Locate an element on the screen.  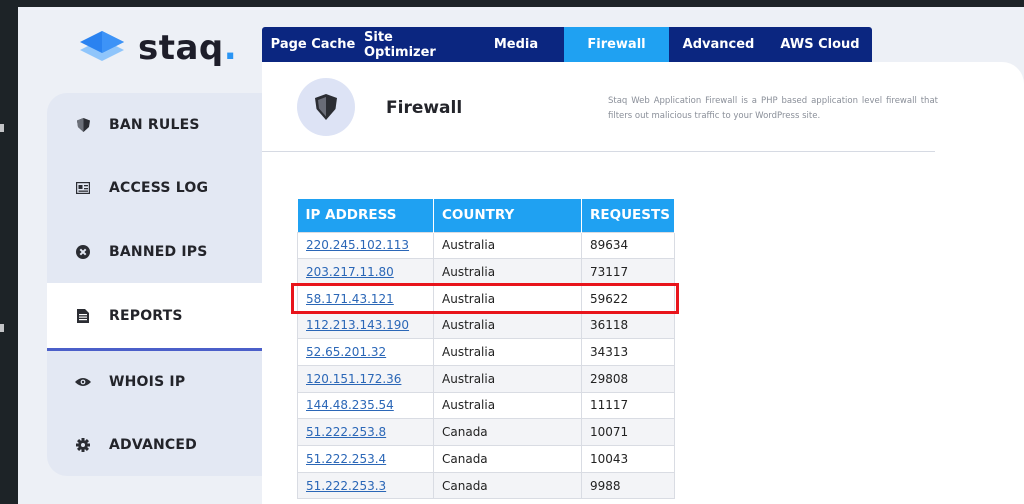
eye-icon is located at coordinates (83, 382).